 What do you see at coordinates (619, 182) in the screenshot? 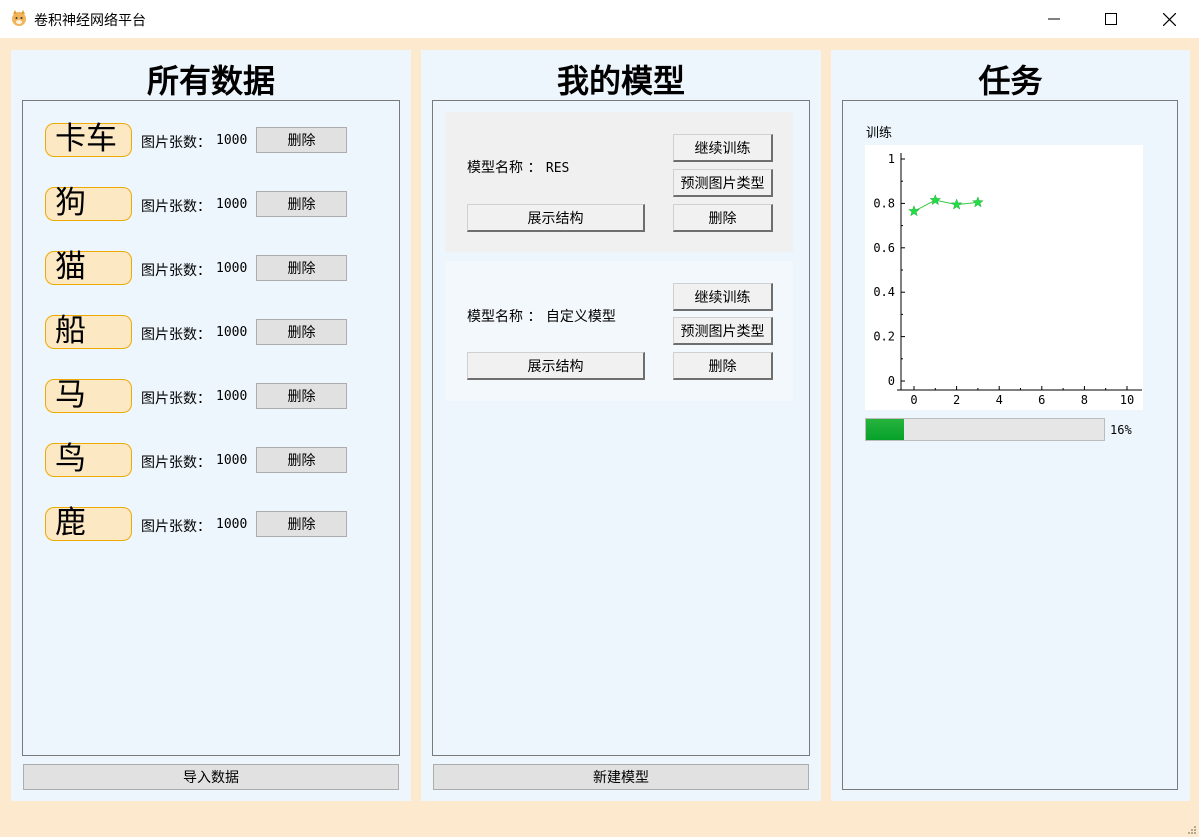
I see `model-card: 模型名称 ： RES 展示结构 继续训练 预测图片类型 删除` at bounding box center [619, 182].